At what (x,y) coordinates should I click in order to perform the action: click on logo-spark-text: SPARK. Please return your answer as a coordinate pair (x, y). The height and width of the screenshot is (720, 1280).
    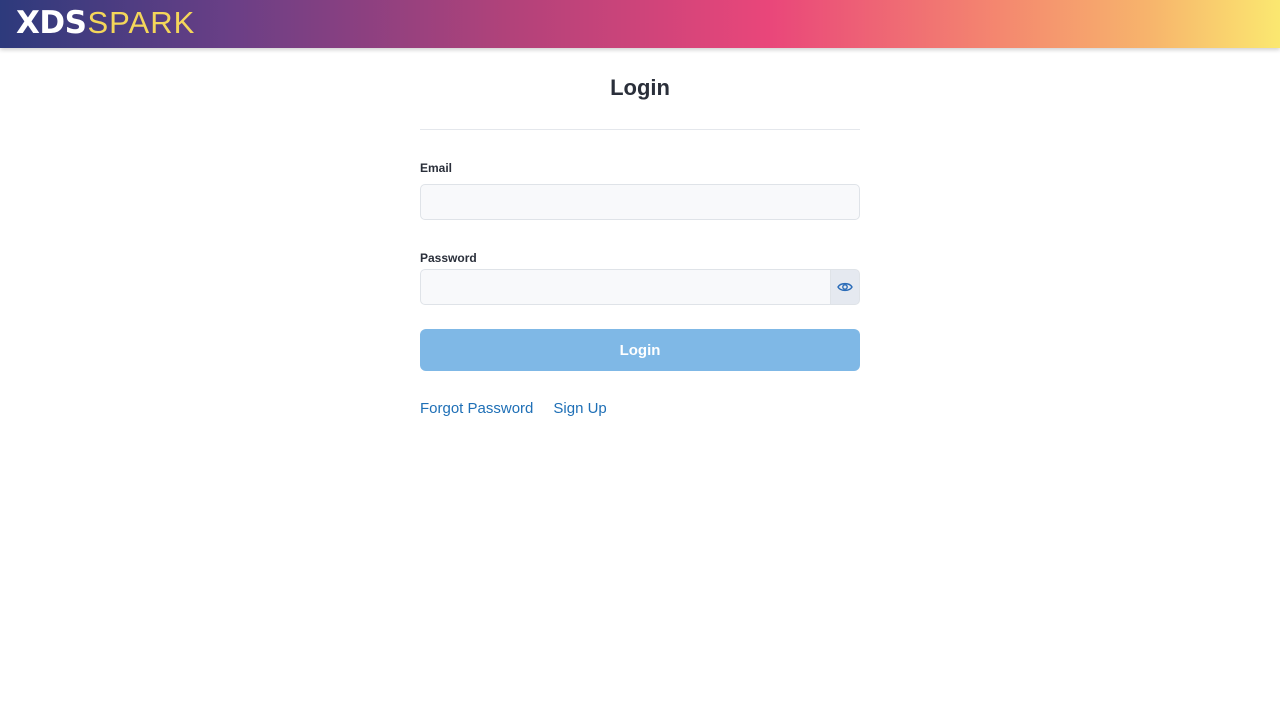
    Looking at the image, I should click on (141, 22).